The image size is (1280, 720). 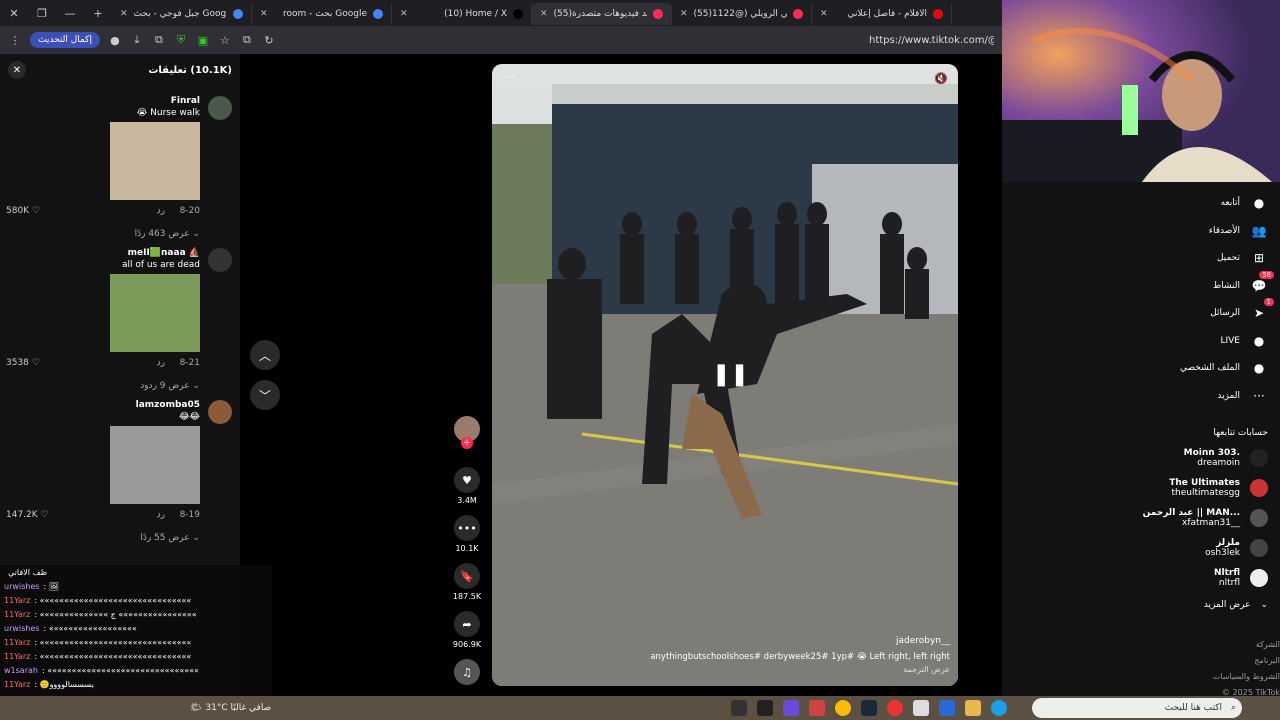 I want to click on previous-video-button: ︿, so click(x=265, y=355).